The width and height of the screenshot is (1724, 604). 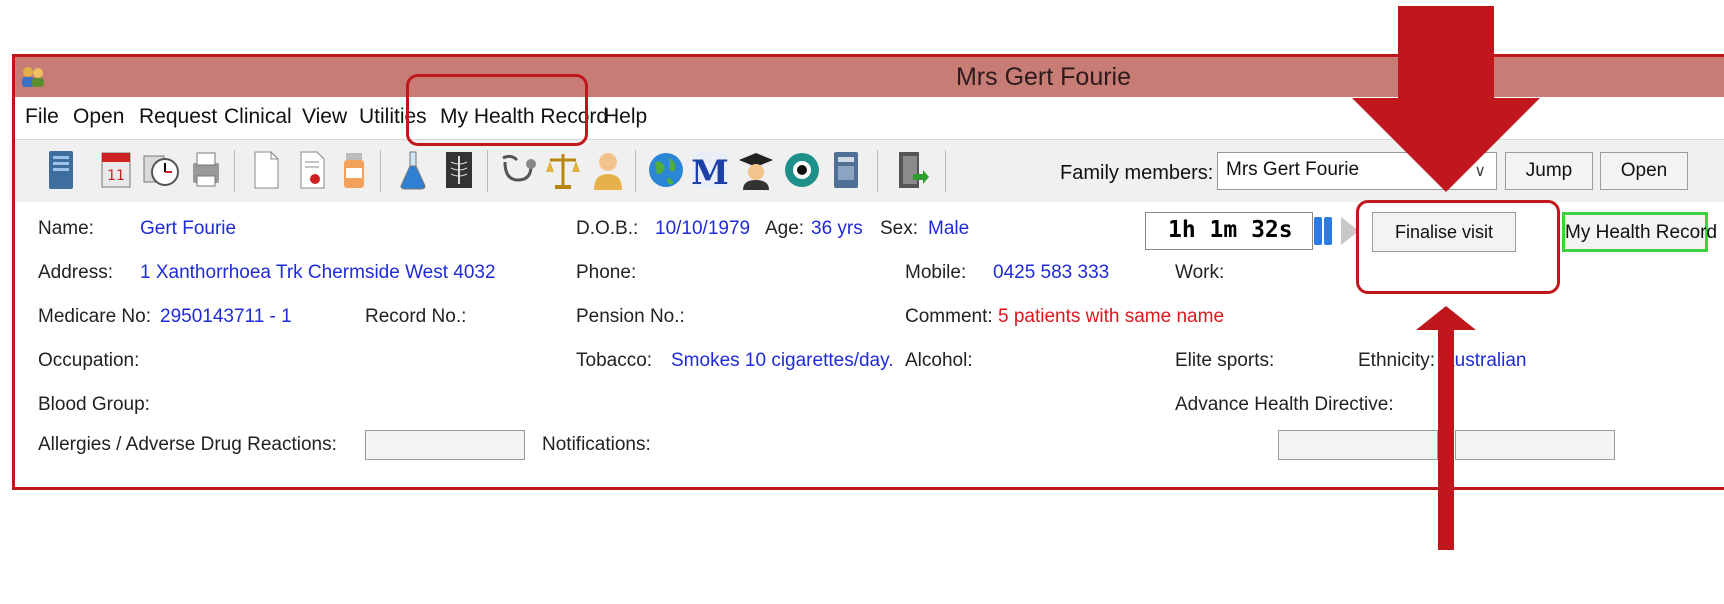 I want to click on patient-name: Gert Fourie, so click(x=188, y=229).